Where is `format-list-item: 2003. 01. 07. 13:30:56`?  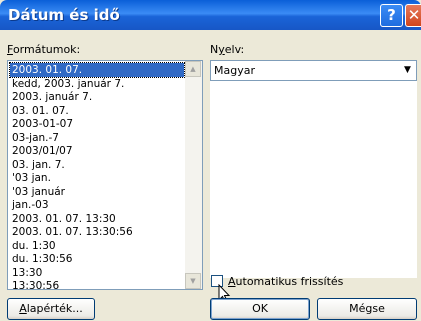 format-list-item: 2003. 01. 07. 13:30:56 is located at coordinates (72, 232).